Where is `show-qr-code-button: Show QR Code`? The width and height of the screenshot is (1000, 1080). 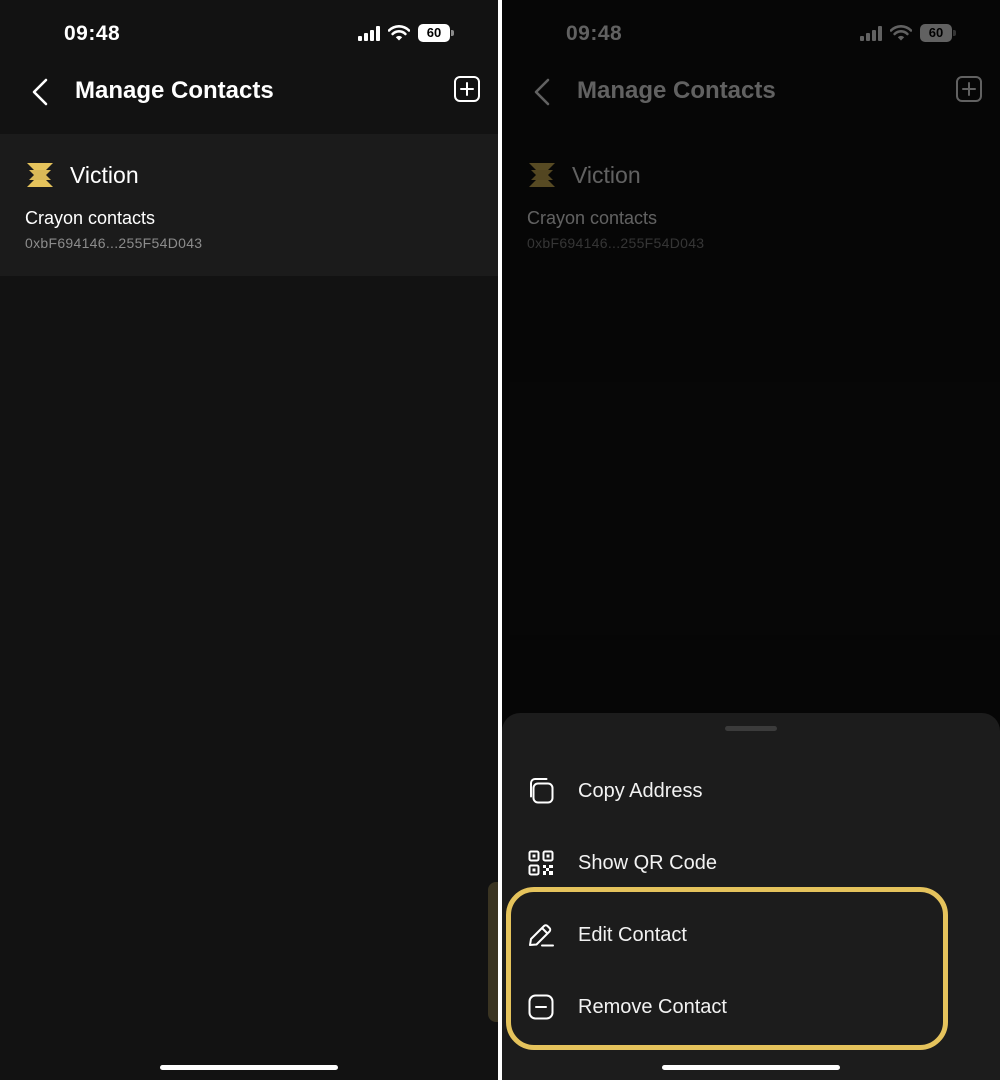 show-qr-code-button: Show QR Code is located at coordinates (736, 863).